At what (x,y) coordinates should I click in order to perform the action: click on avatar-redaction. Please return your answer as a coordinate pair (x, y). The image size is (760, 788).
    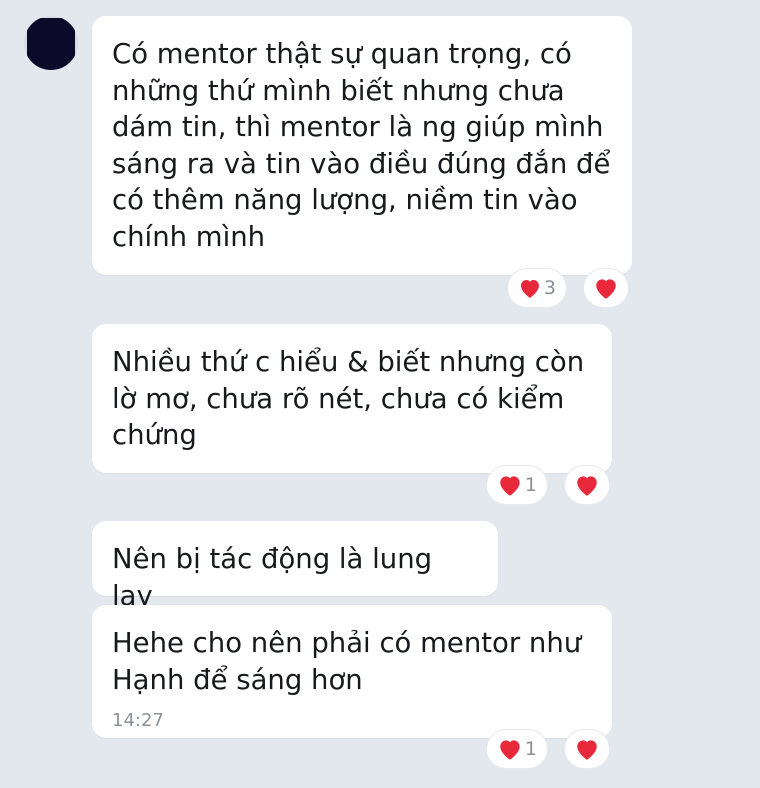
    Looking at the image, I should click on (51, 44).